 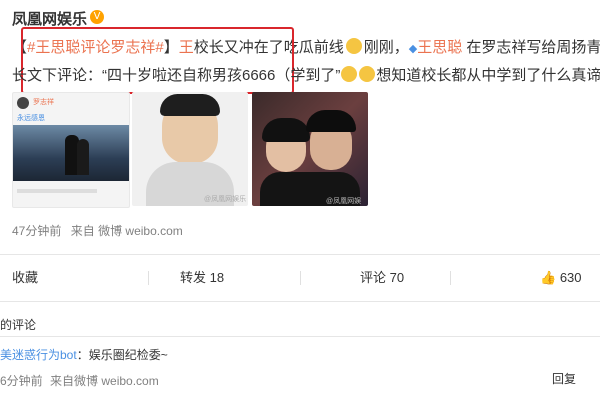 What do you see at coordinates (382, 278) in the screenshot?
I see `comment-button: 评论 70` at bounding box center [382, 278].